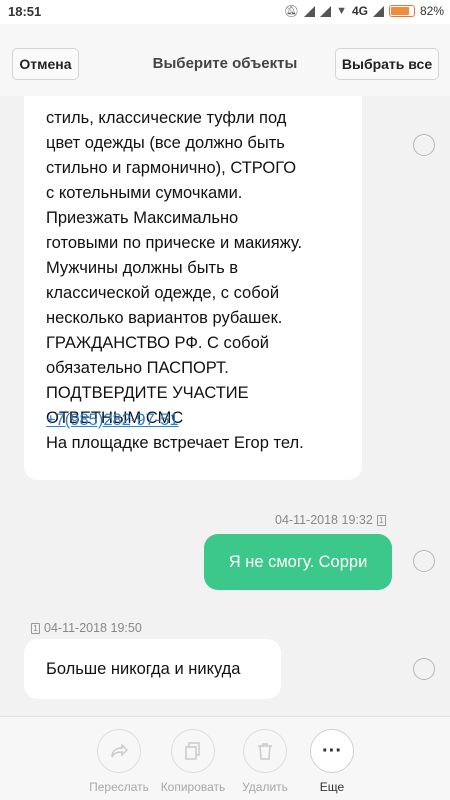  What do you see at coordinates (225, 60) in the screenshot?
I see `selection-header: Отмена Выберите объекты Выбрать все` at bounding box center [225, 60].